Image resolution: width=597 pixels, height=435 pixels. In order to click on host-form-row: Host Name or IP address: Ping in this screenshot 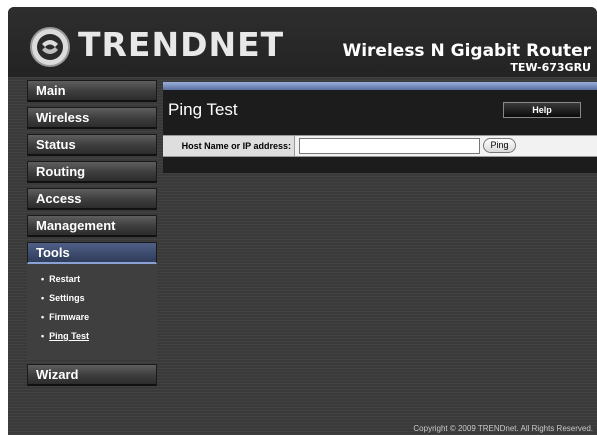, I will do `click(380, 146)`.